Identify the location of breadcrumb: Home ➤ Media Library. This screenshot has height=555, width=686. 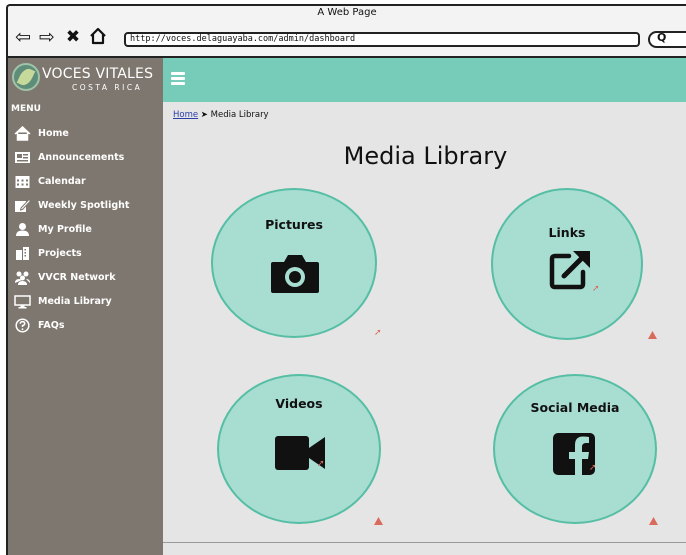
(221, 115).